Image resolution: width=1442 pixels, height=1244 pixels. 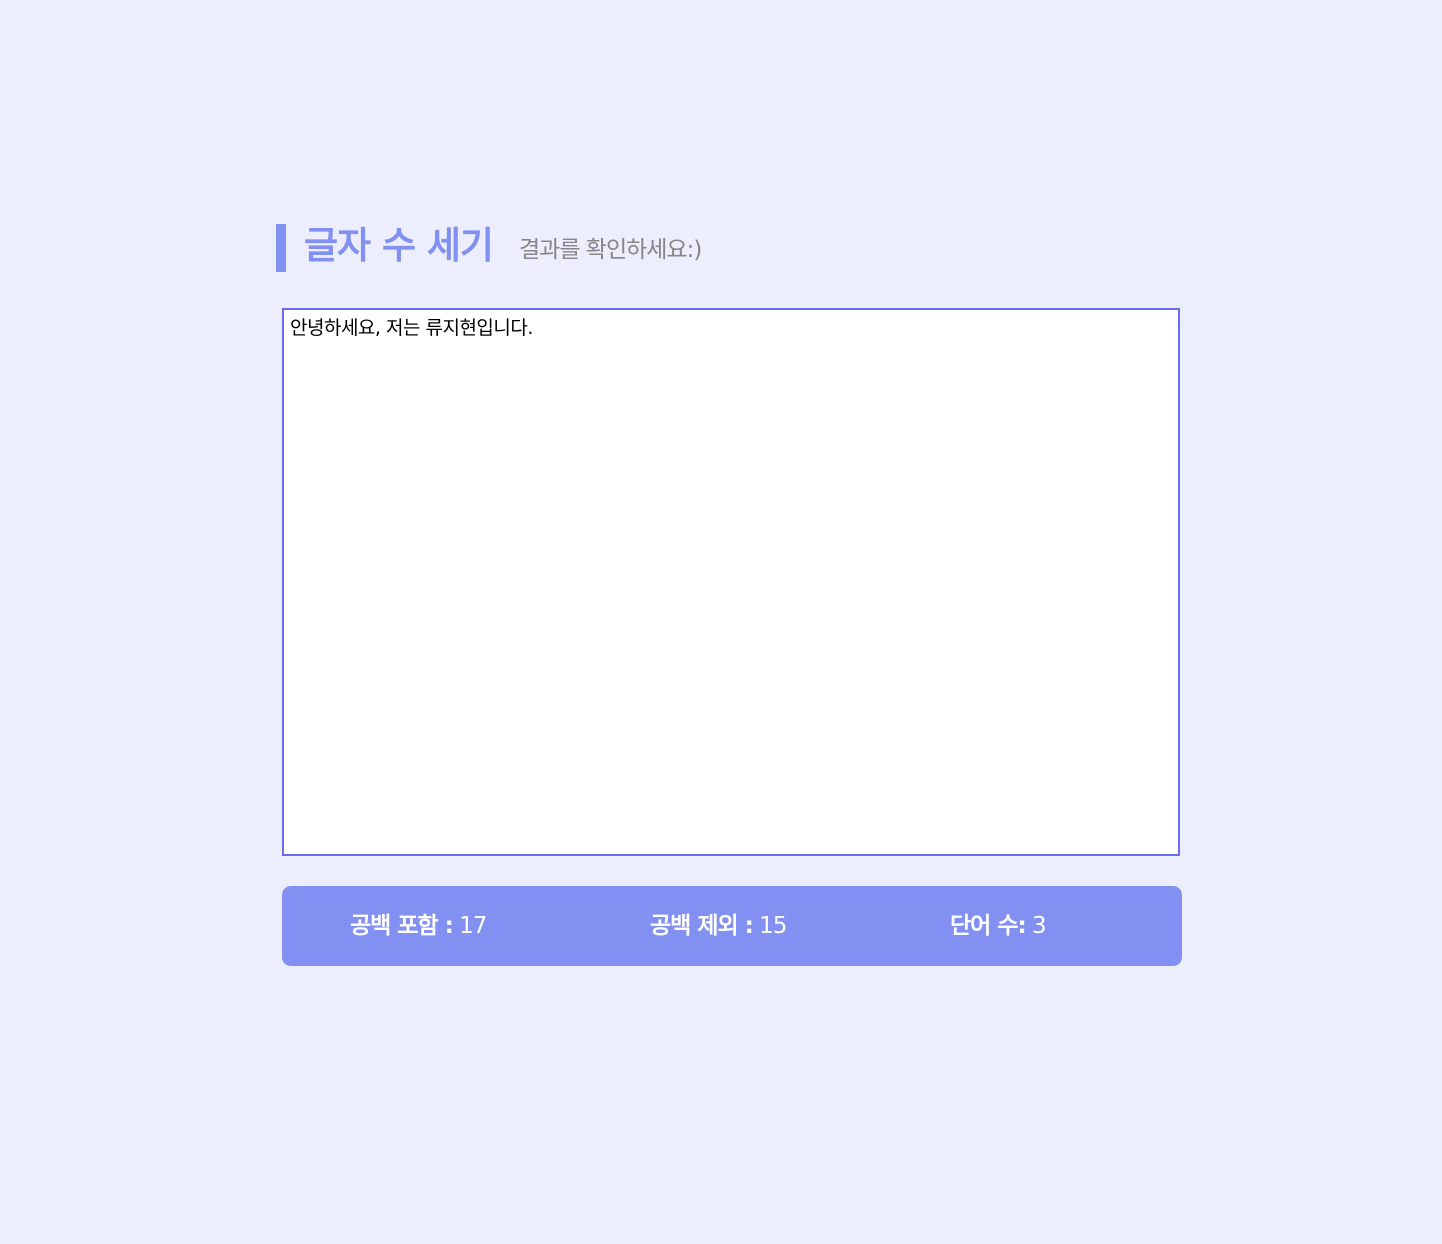 What do you see at coordinates (399, 245) in the screenshot?
I see `page-title: 글자 수 세기` at bounding box center [399, 245].